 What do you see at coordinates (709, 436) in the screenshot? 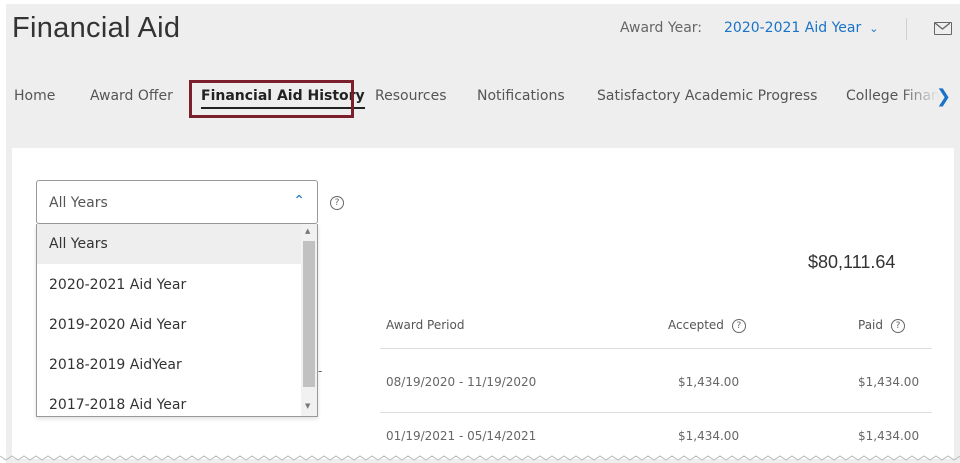
I see `row-2-accepted: $1,434.00` at bounding box center [709, 436].